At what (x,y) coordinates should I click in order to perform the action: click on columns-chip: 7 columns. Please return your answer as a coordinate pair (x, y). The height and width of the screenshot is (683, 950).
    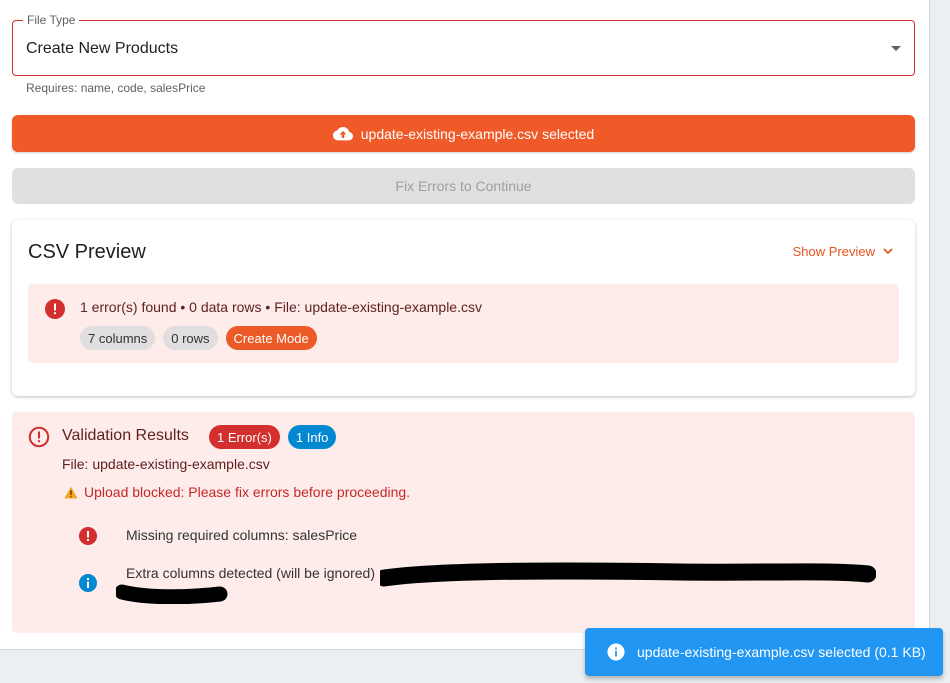
    Looking at the image, I should click on (118, 338).